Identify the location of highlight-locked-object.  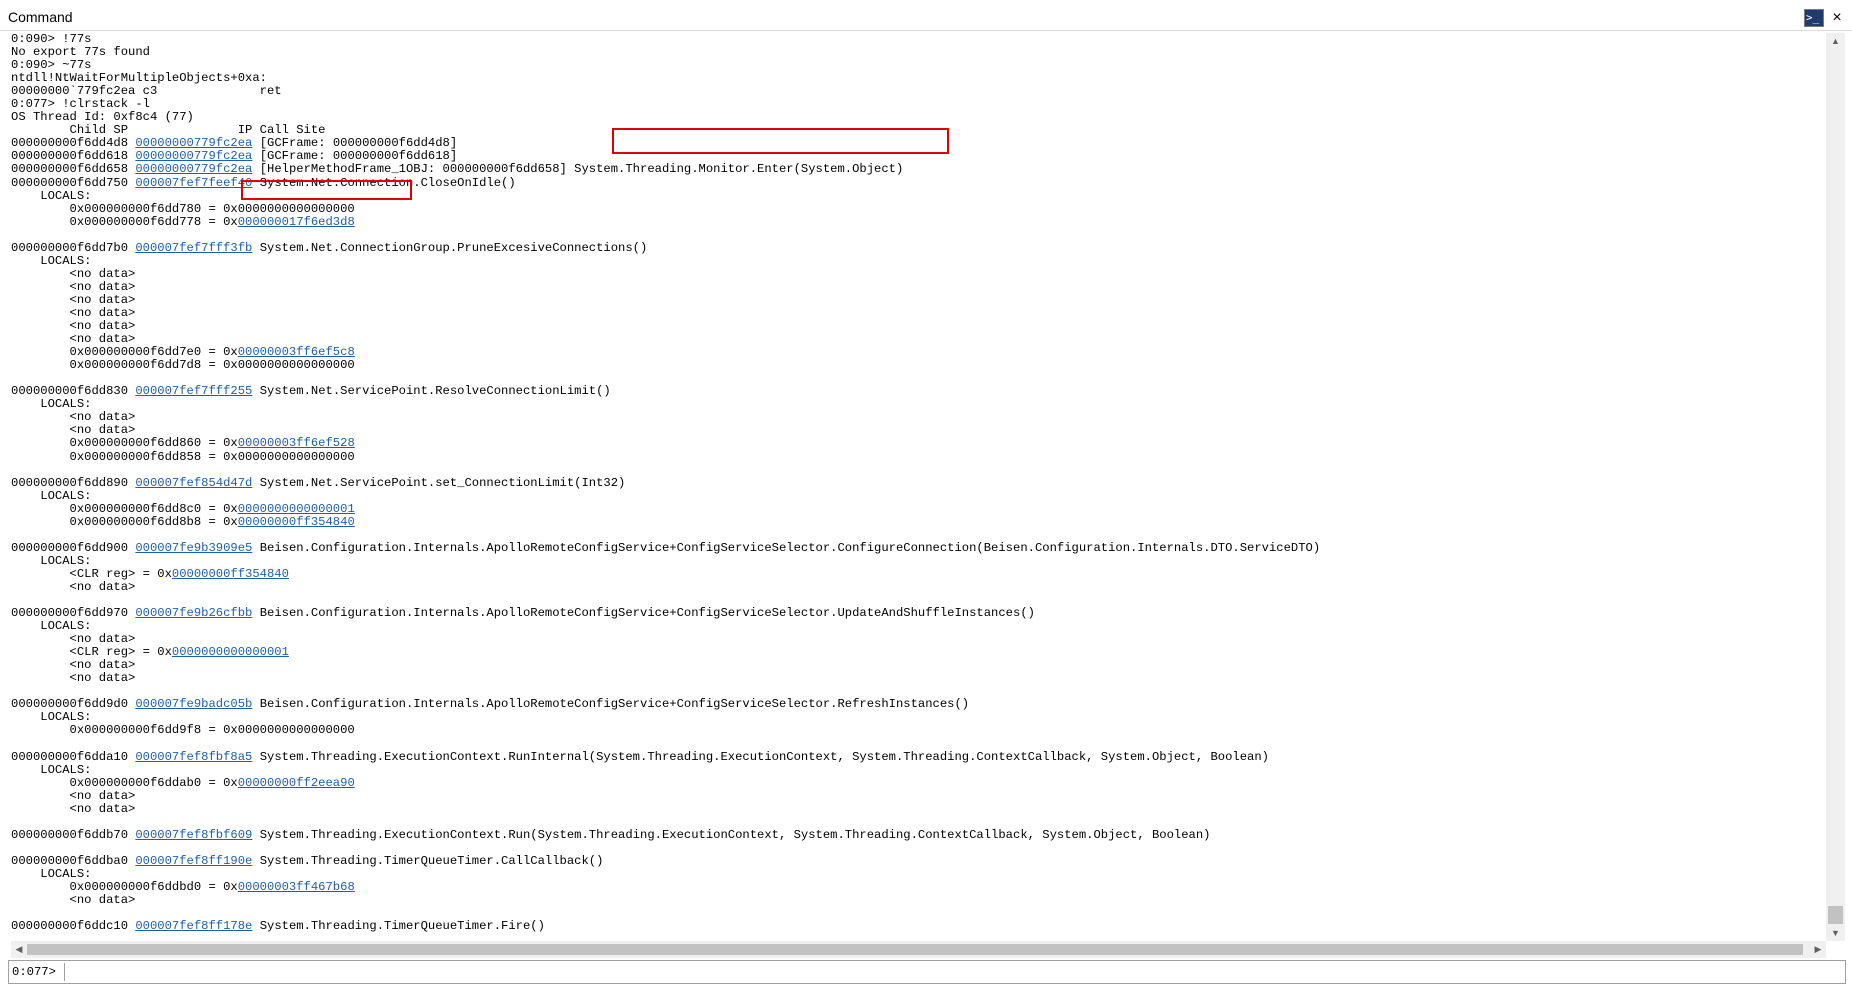
(326, 190).